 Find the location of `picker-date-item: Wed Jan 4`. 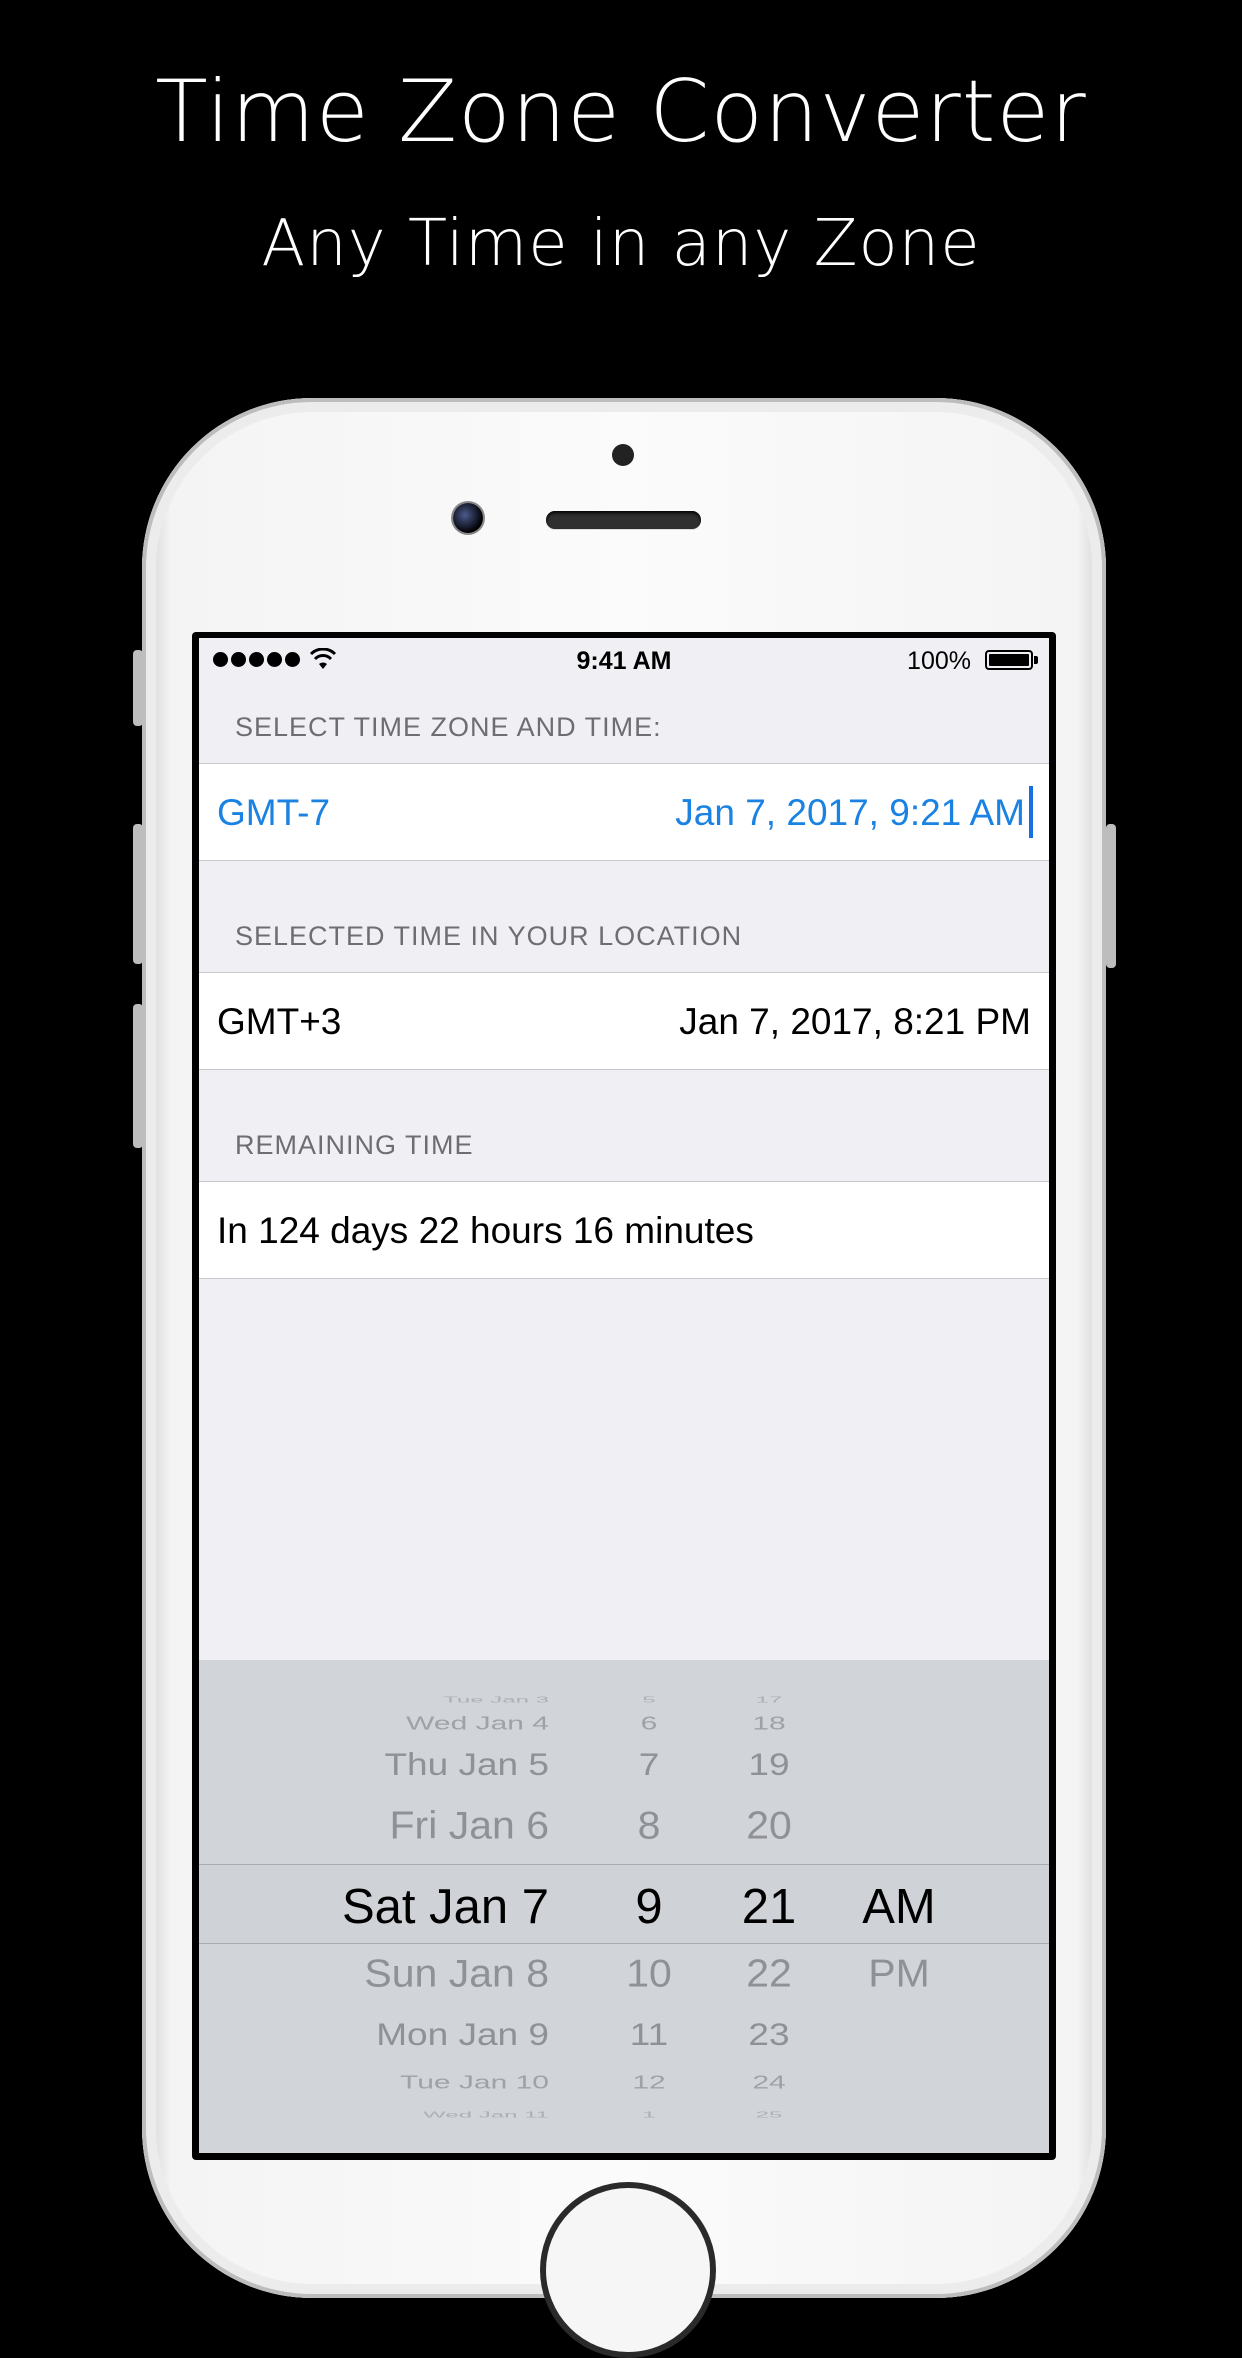

picker-date-item: Wed Jan 4 is located at coordinates (477, 1723).